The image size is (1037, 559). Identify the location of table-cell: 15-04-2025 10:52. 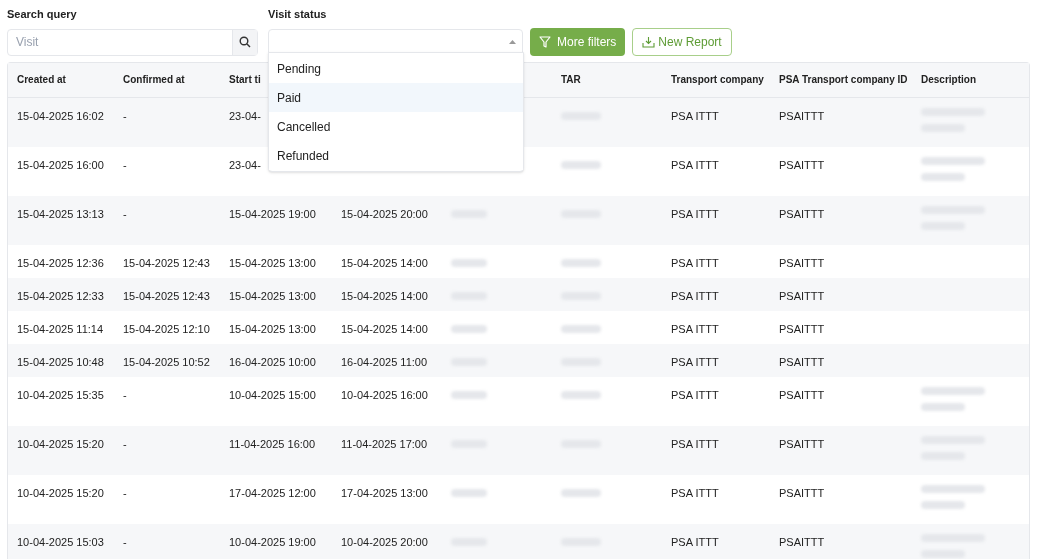
(166, 361).